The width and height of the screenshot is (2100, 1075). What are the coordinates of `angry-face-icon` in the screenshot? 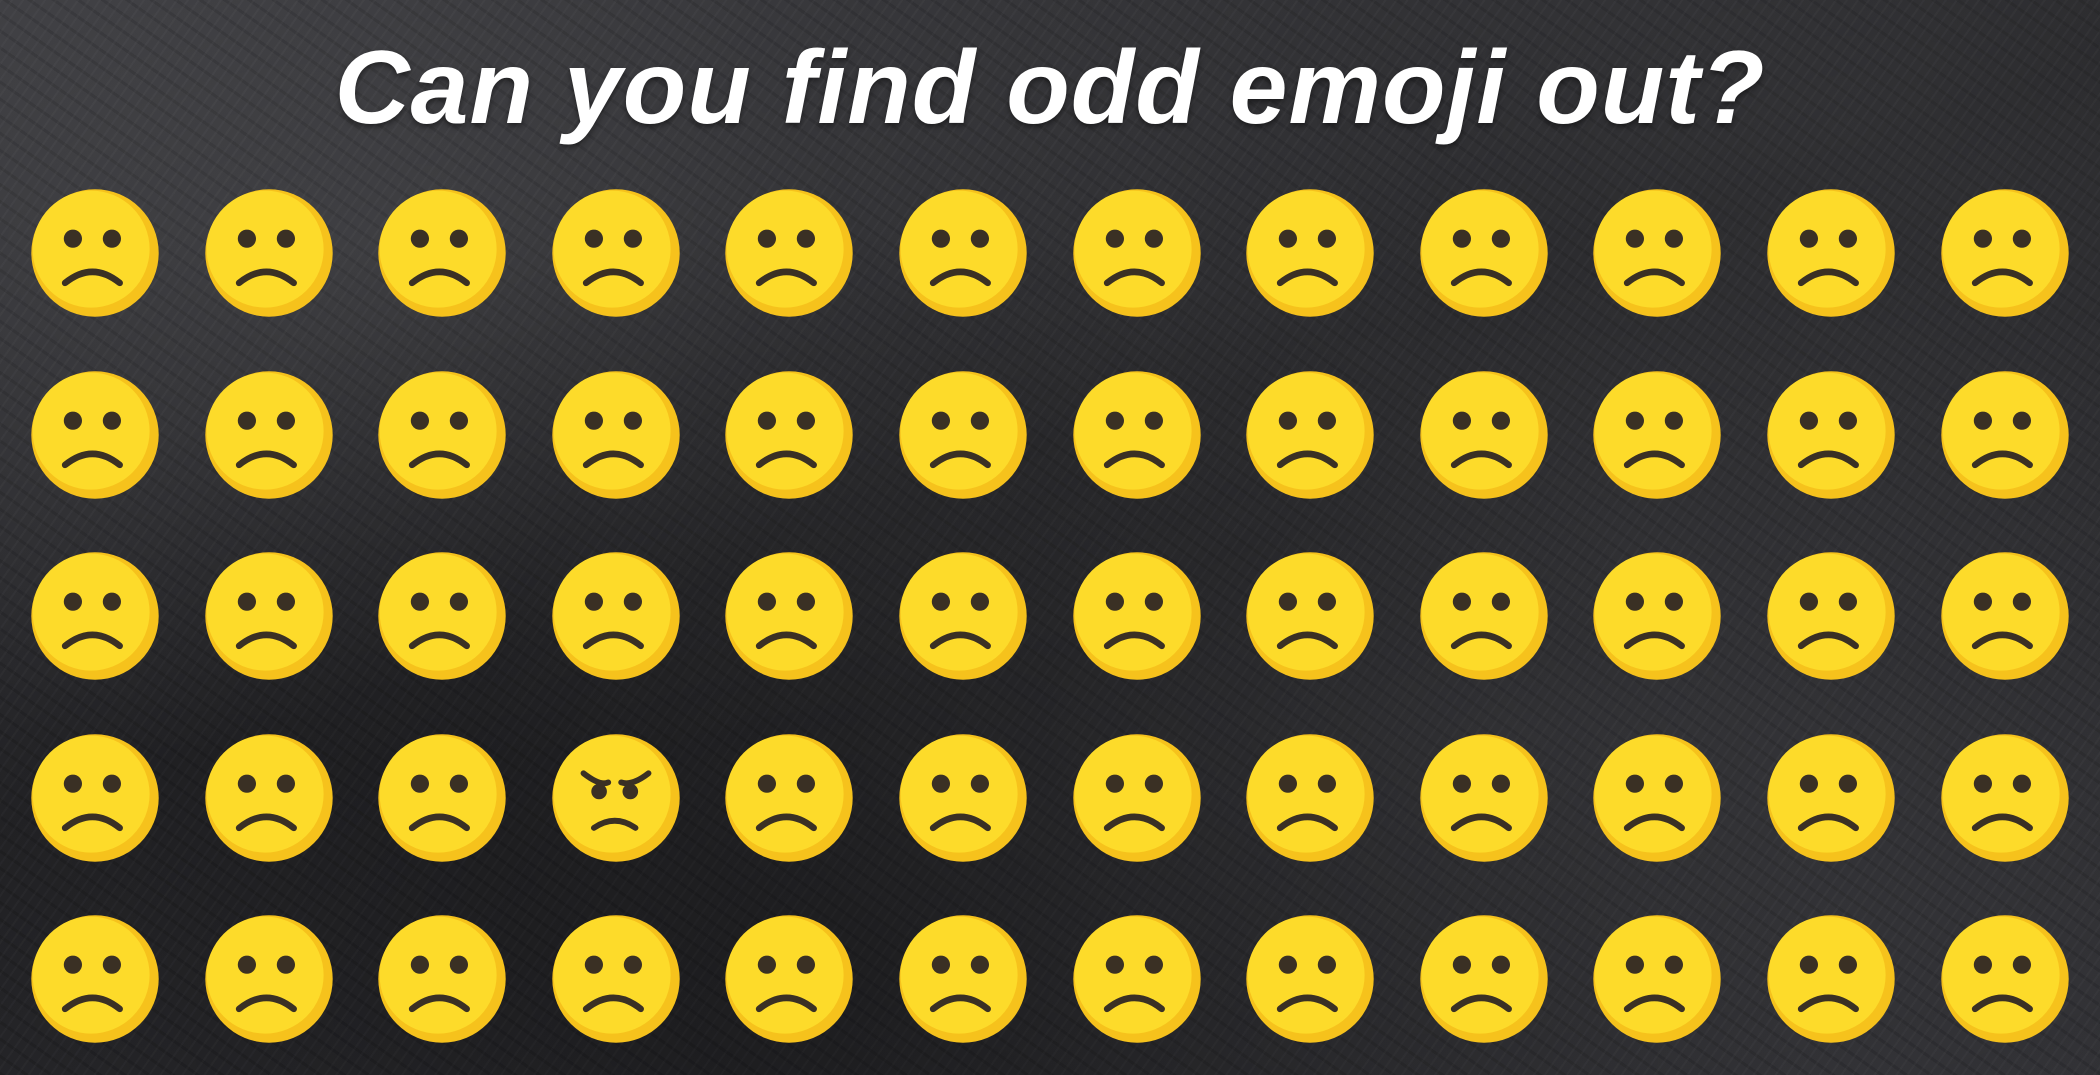 It's located at (616, 797).